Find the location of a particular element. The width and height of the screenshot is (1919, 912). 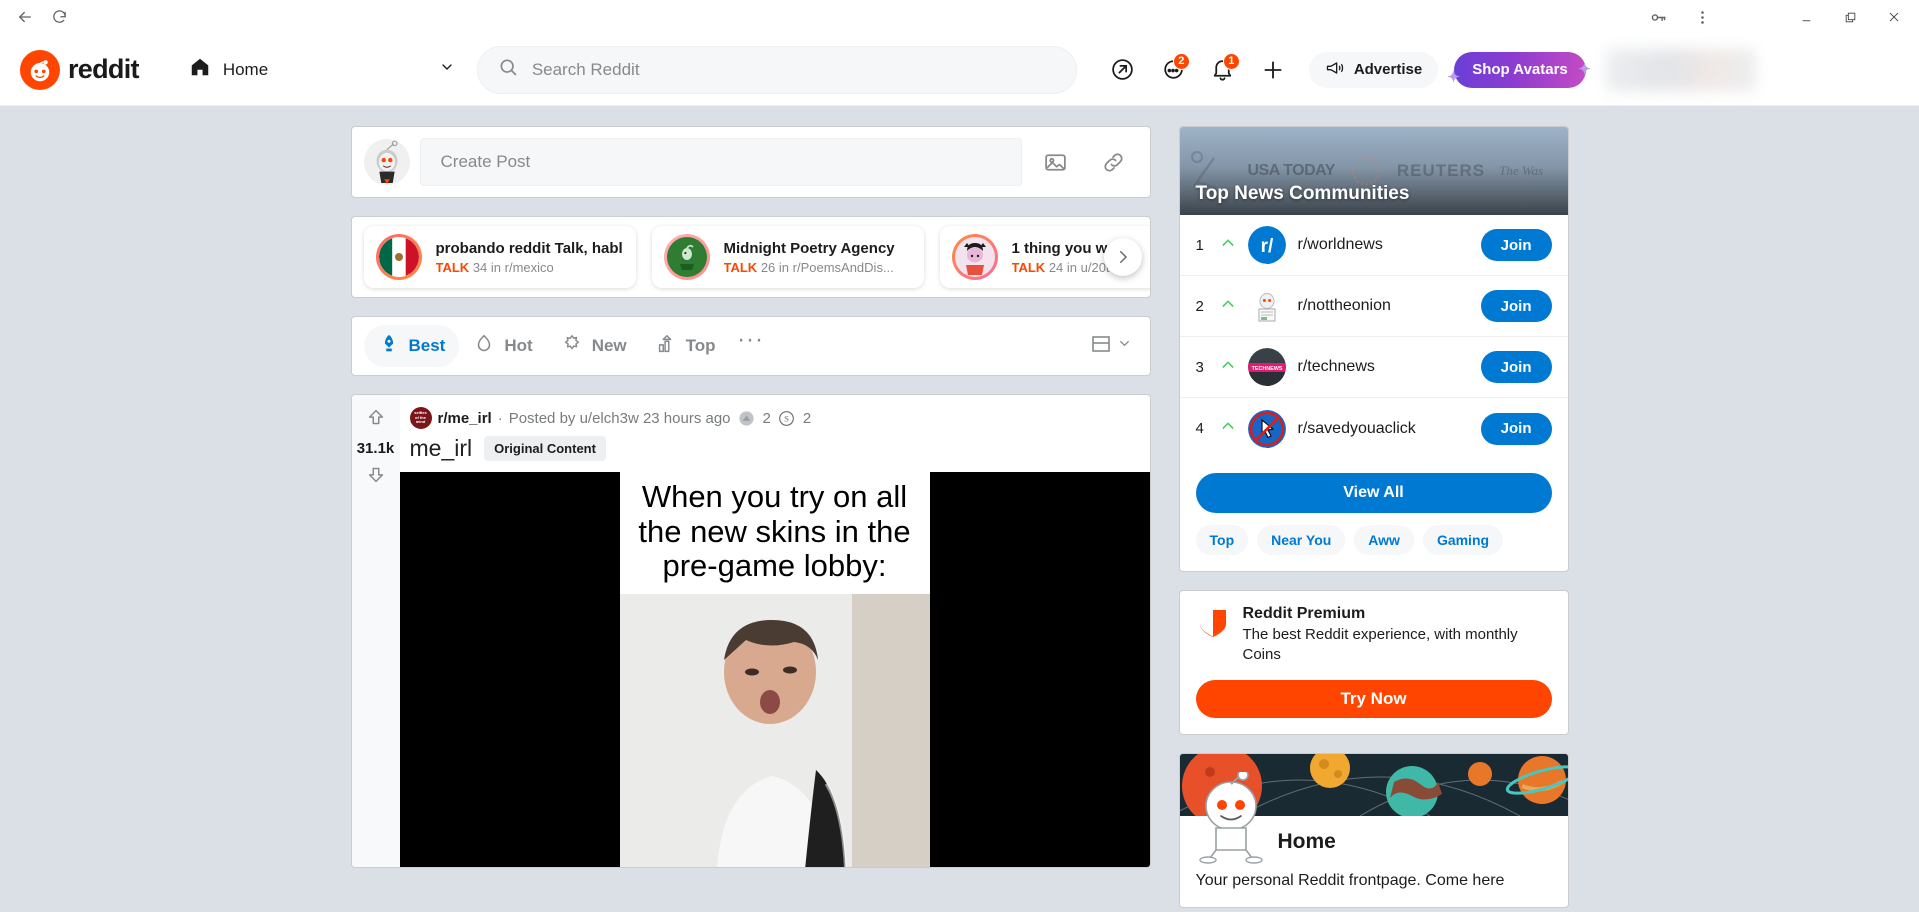

reddit-header: reddit Home 2 1 is located at coordinates (959, 70).